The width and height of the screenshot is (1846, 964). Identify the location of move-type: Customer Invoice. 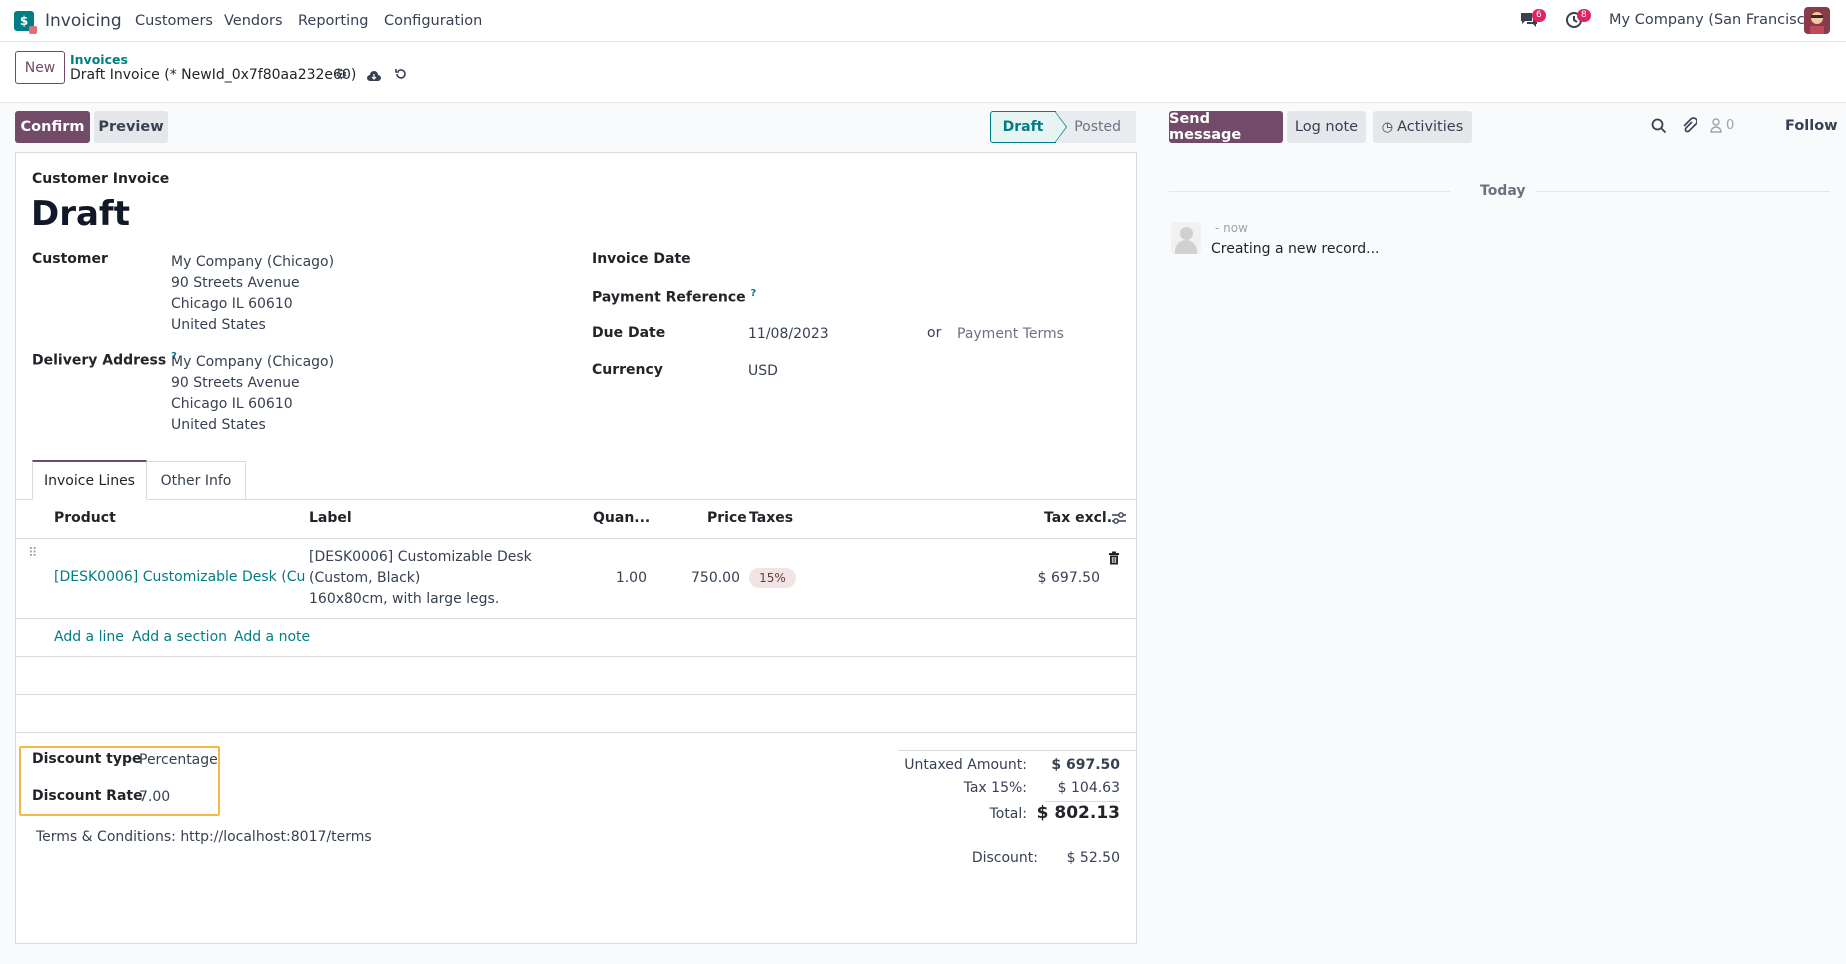
(101, 179).